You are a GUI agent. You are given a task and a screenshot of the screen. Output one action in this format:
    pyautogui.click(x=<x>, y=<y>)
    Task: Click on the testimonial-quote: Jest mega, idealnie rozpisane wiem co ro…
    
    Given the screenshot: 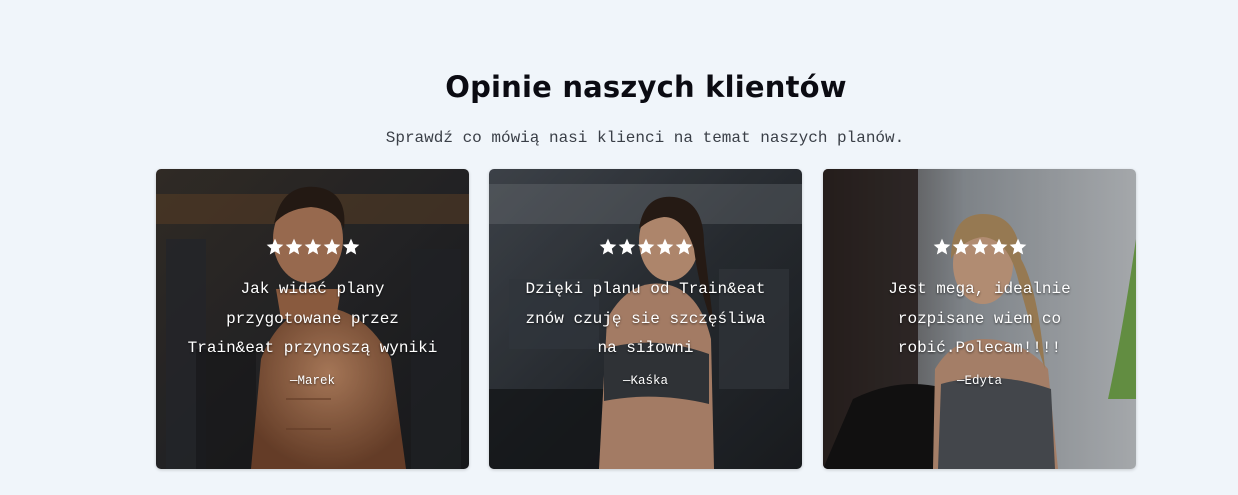 What is the action you would take?
    pyautogui.click(x=979, y=318)
    